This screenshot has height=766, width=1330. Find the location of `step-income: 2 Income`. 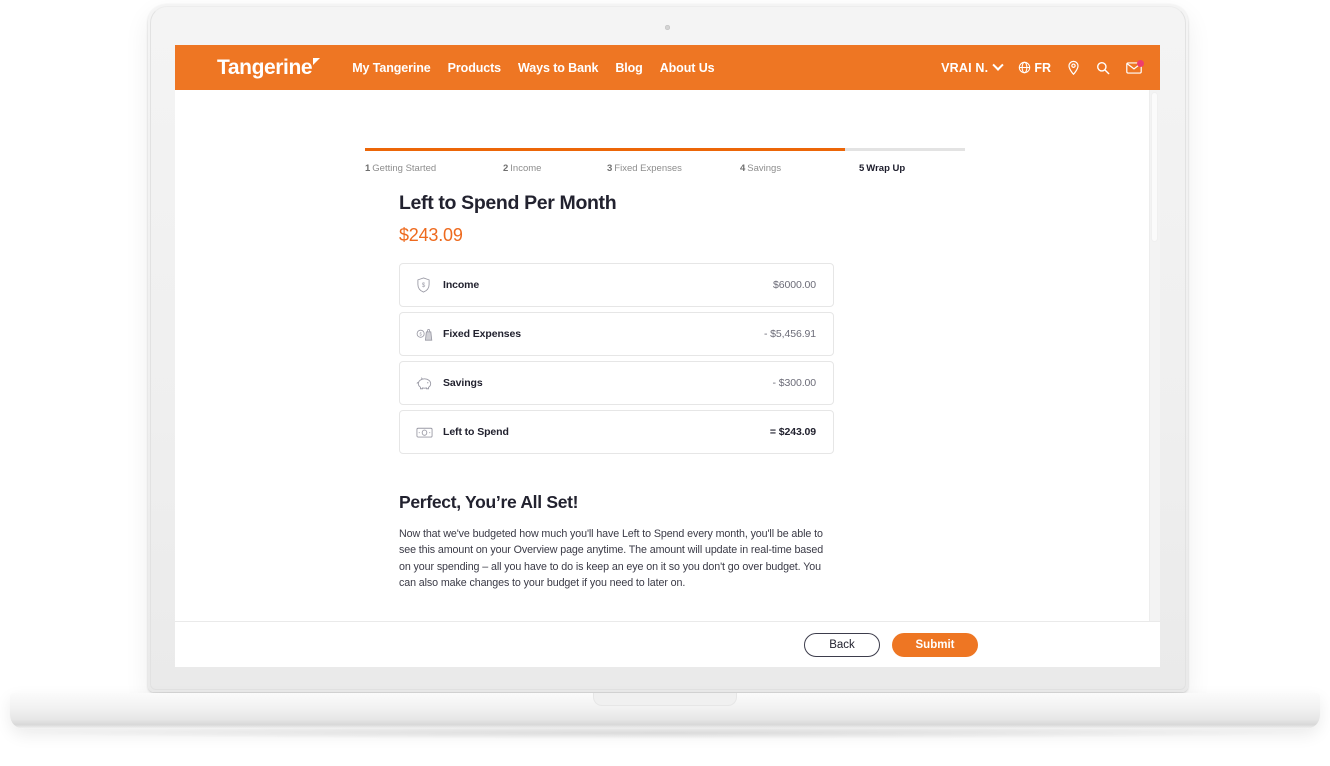

step-income: 2 Income is located at coordinates (555, 168).